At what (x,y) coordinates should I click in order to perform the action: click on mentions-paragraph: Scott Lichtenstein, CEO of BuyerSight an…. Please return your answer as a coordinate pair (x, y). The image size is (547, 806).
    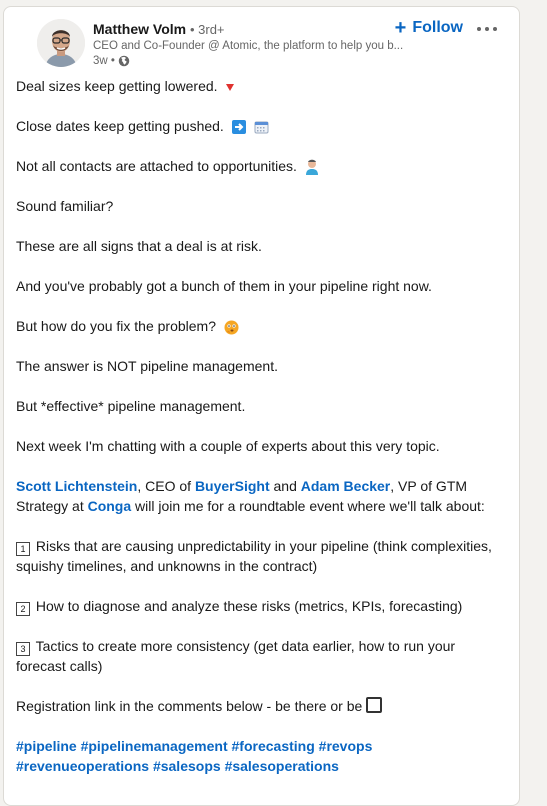
    Looking at the image, I should click on (261, 496).